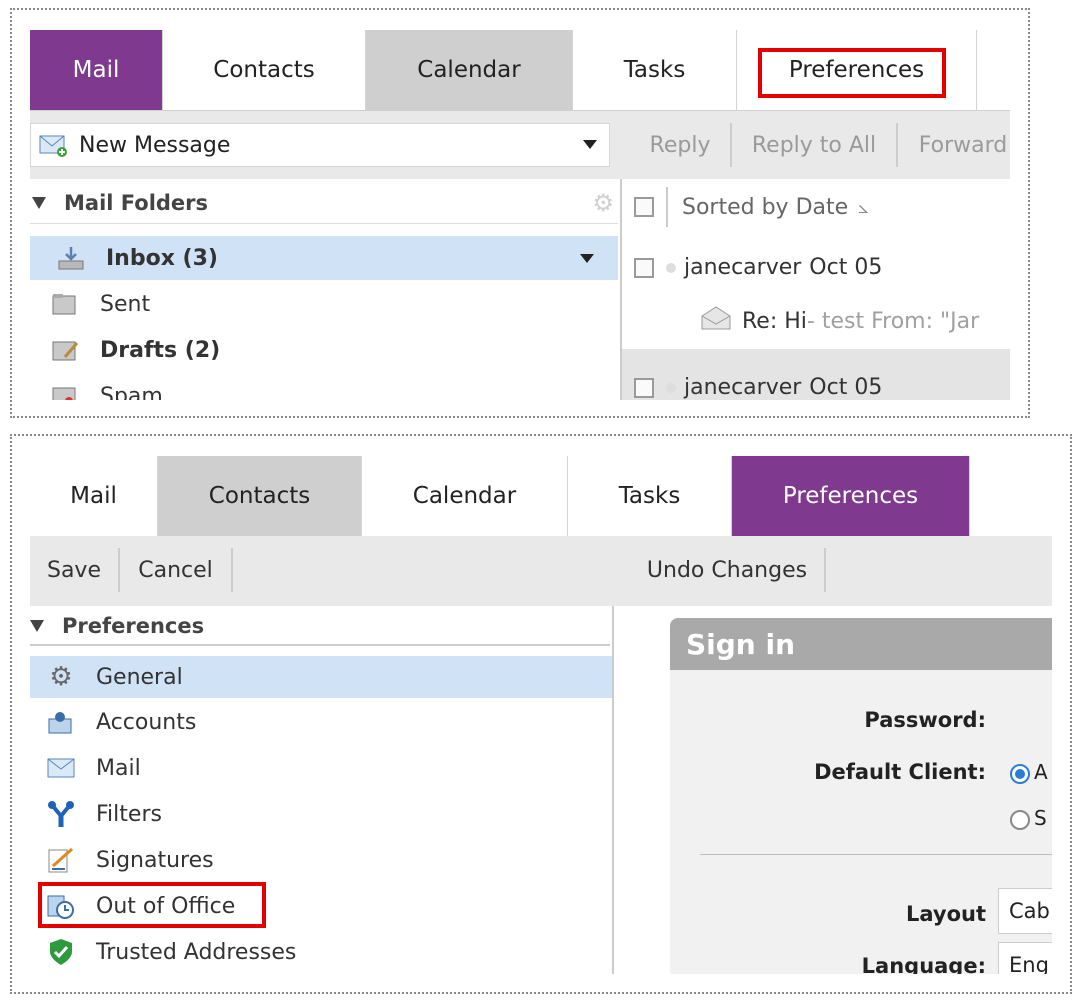 This screenshot has width=1082, height=1006. I want to click on folder-label: Drafts (2), so click(160, 350).